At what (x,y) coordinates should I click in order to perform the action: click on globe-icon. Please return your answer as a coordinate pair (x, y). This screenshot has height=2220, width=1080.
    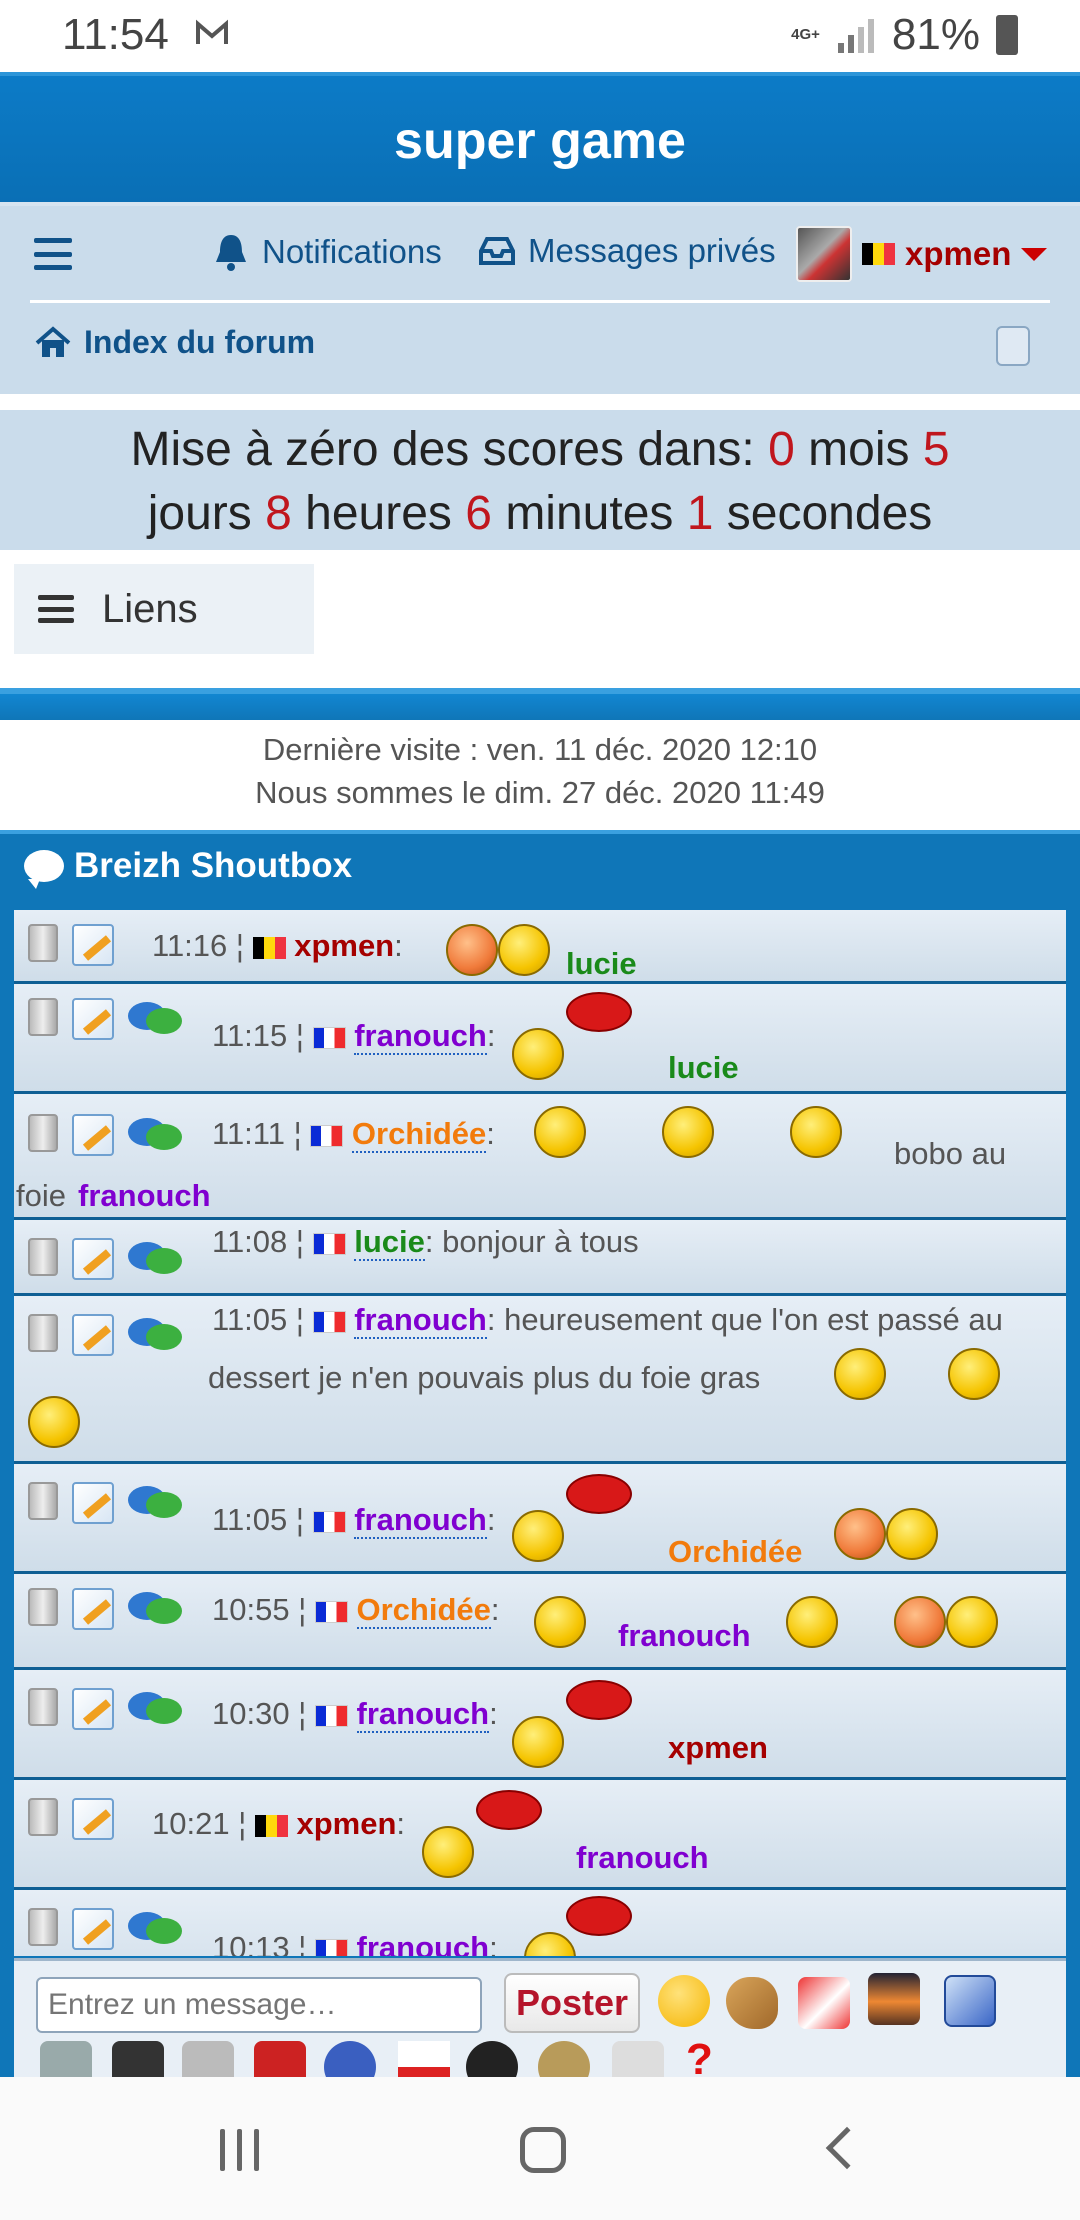
    Looking at the image, I should click on (492, 2059).